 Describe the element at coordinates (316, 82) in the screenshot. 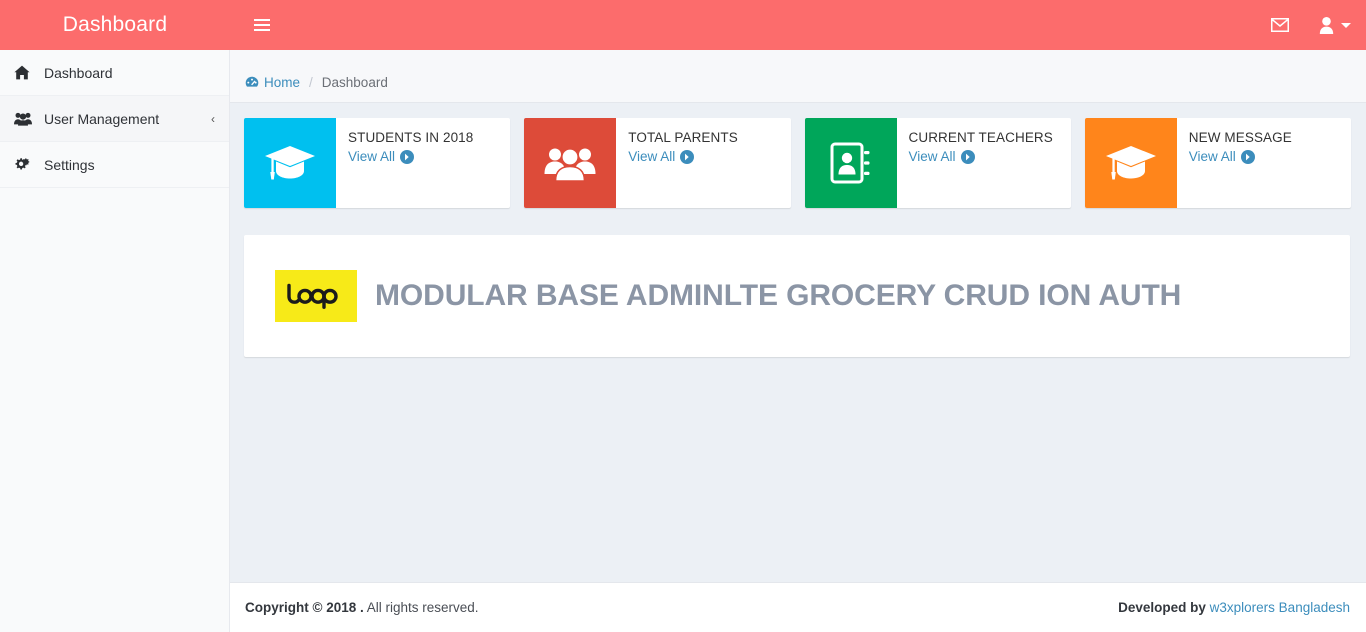

I see `breadcrumb: Home / Dashboard` at that location.